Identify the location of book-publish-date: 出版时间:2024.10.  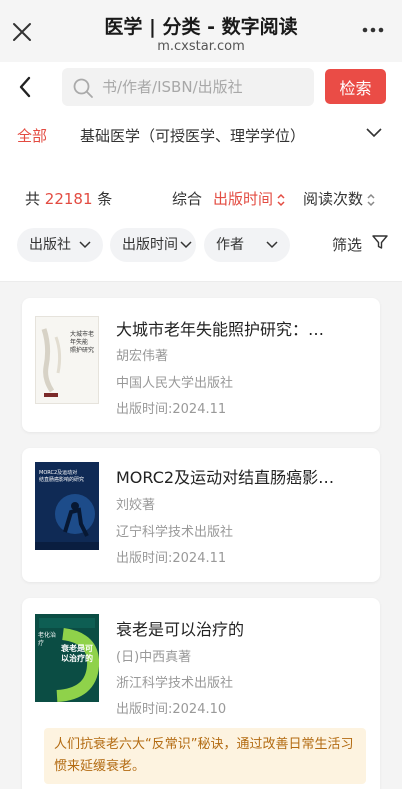
(171, 709).